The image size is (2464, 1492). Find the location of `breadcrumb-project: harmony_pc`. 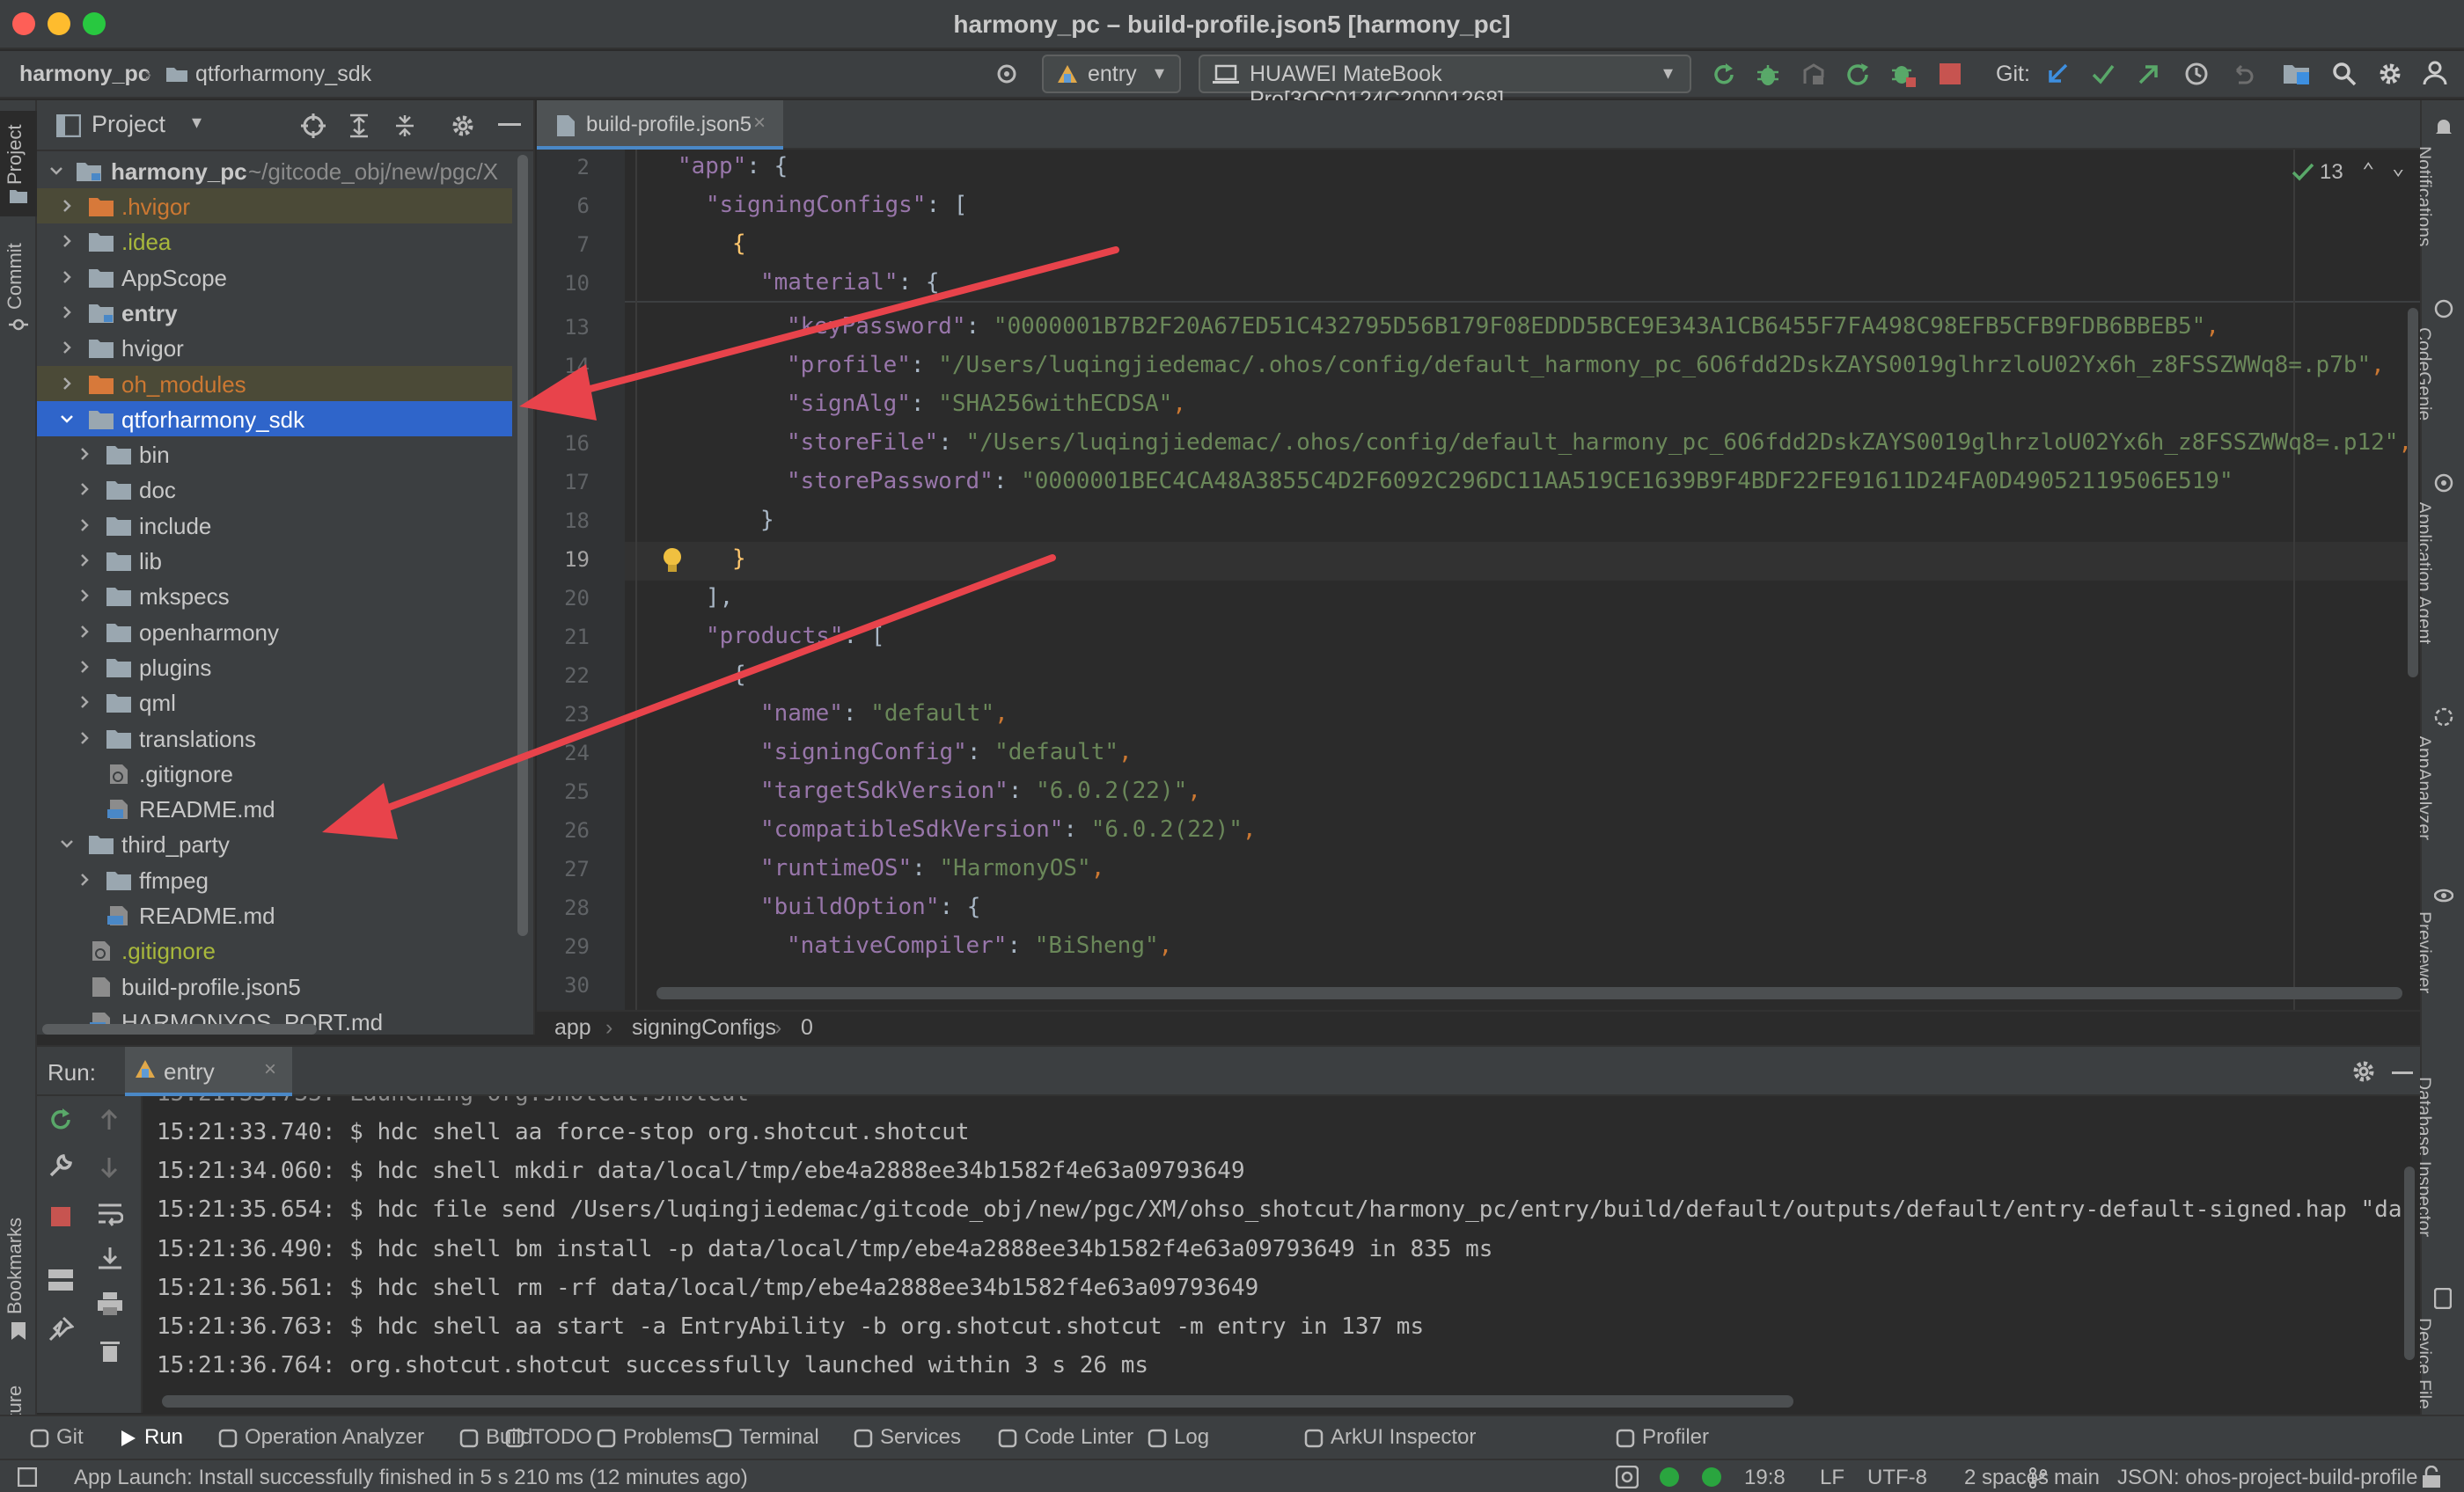

breadcrumb-project: harmony_pc is located at coordinates (85, 74).